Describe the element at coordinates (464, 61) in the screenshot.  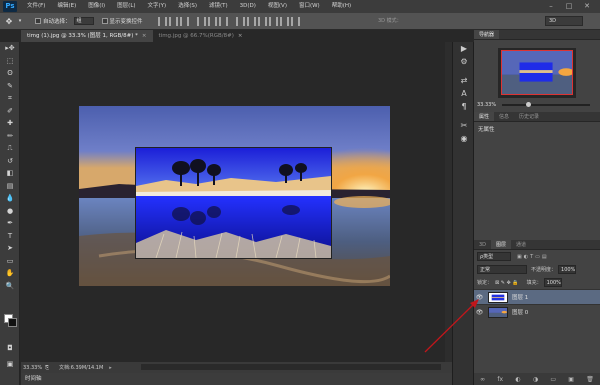
I see `brush-settings-icon: ⚙` at that location.